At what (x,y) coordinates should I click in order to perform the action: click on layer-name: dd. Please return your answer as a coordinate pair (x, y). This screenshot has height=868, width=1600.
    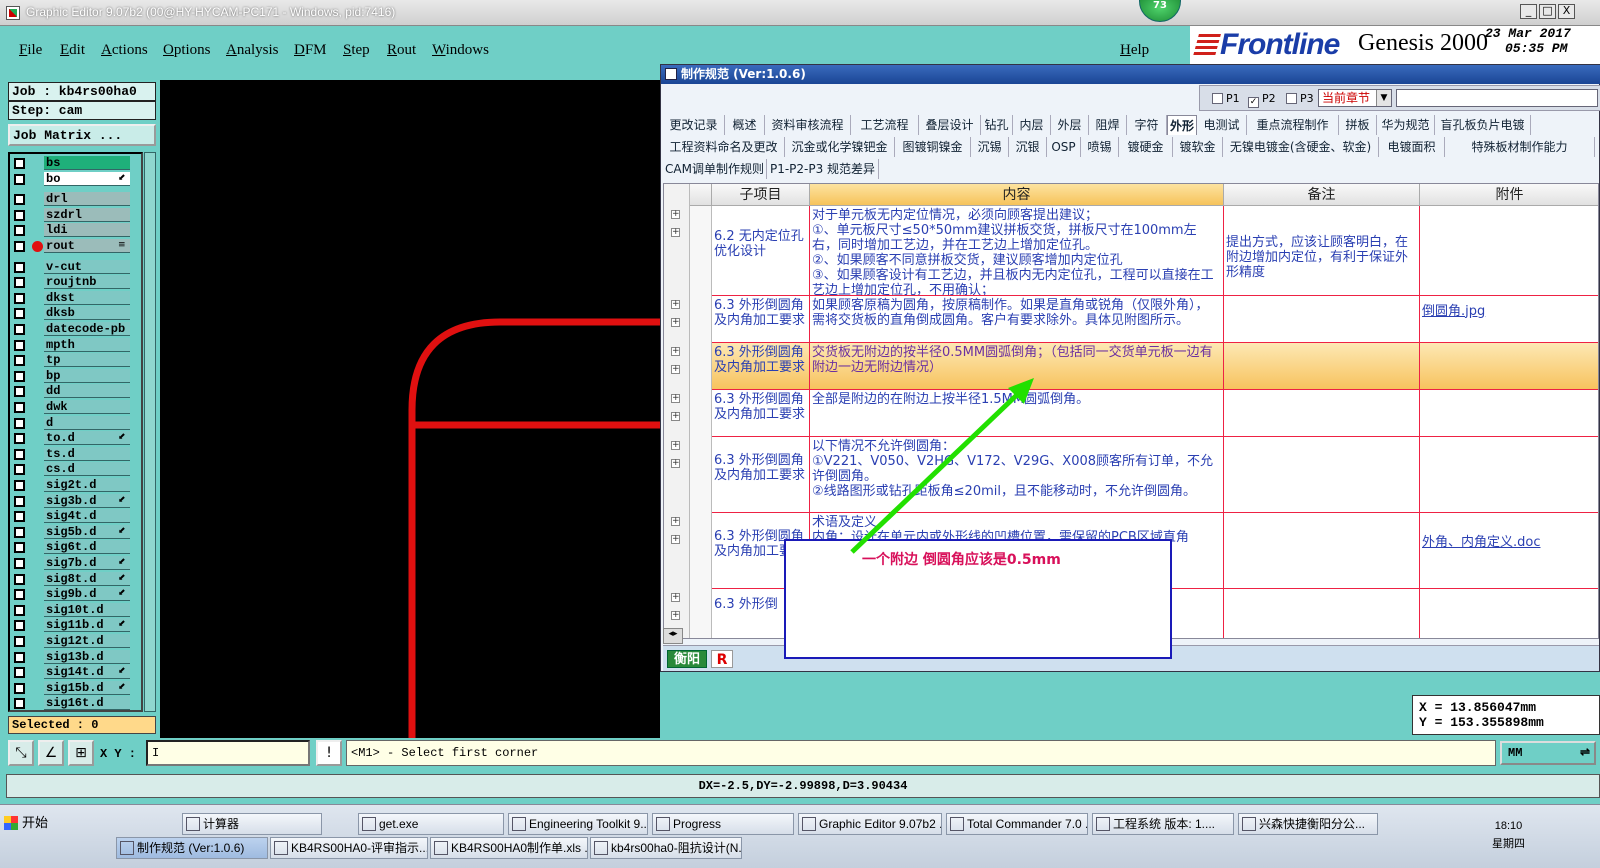
    Looking at the image, I should click on (87, 391).